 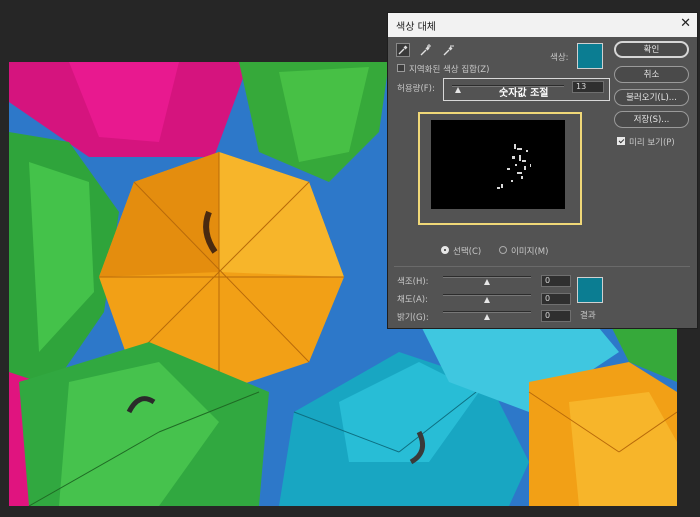 What do you see at coordinates (487, 277) in the screenshot?
I see `hue-track` at bounding box center [487, 277].